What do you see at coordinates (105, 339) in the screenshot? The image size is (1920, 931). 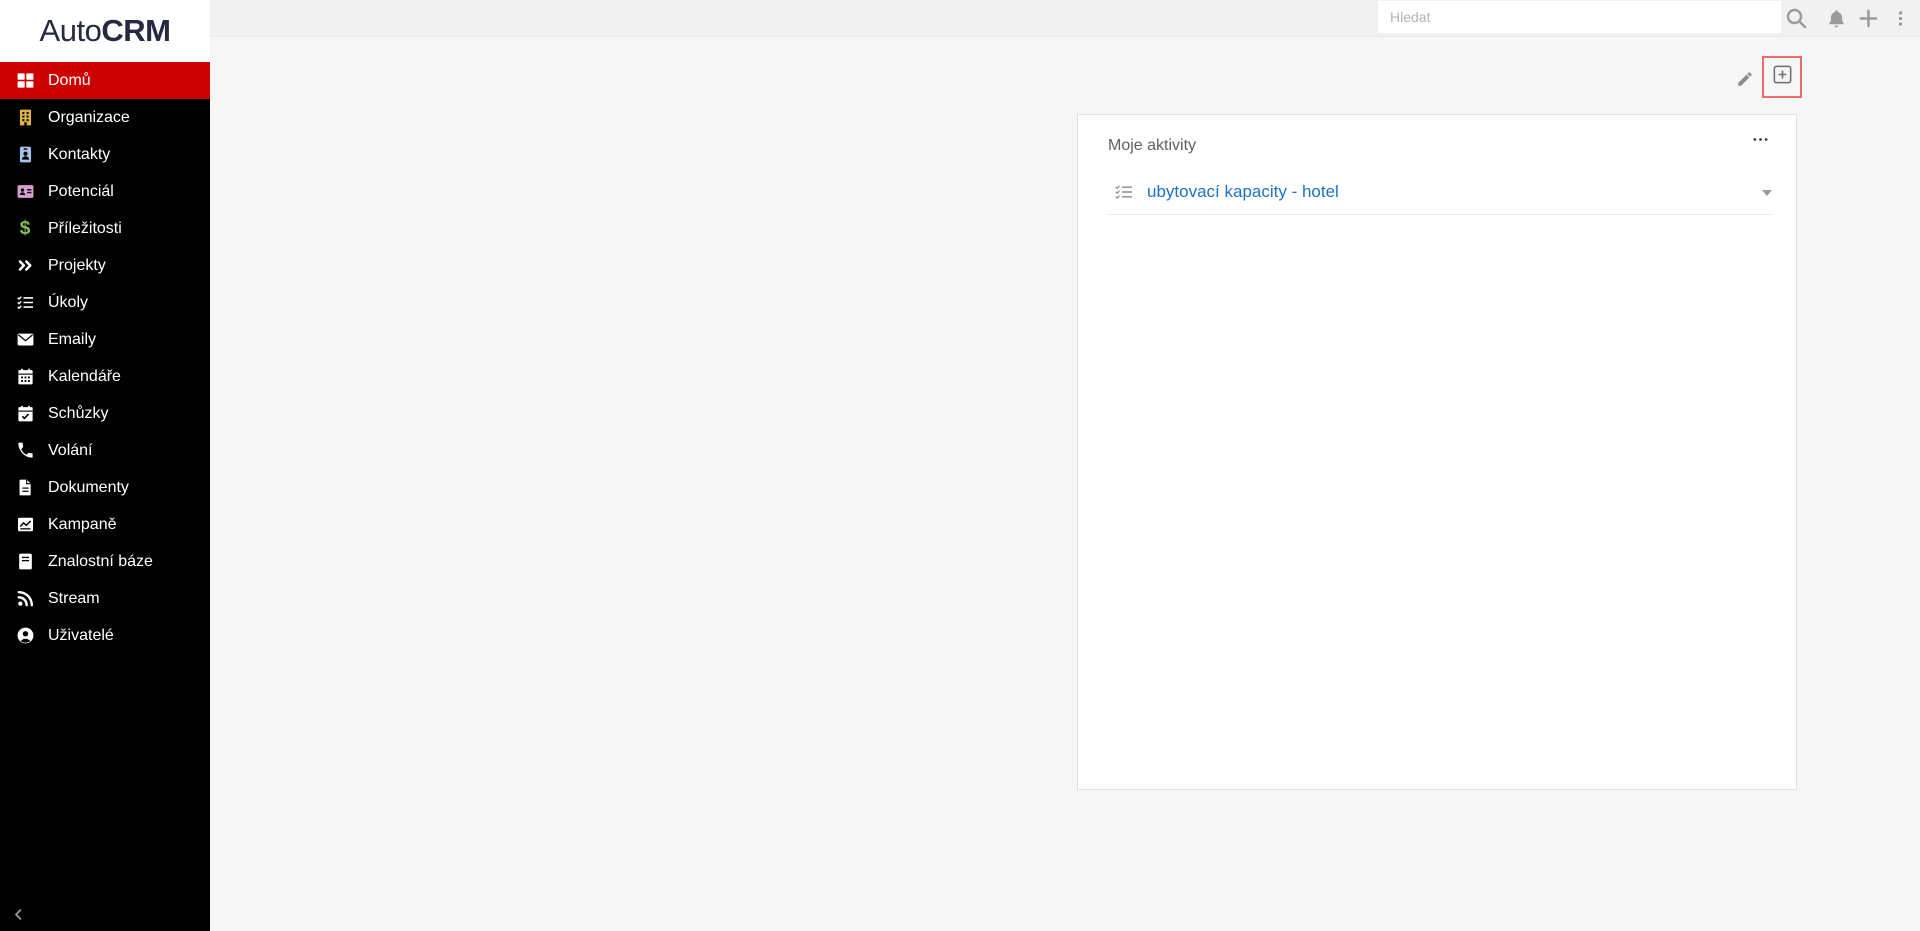 I see `sidebar-item-emaily: Emaily` at bounding box center [105, 339].